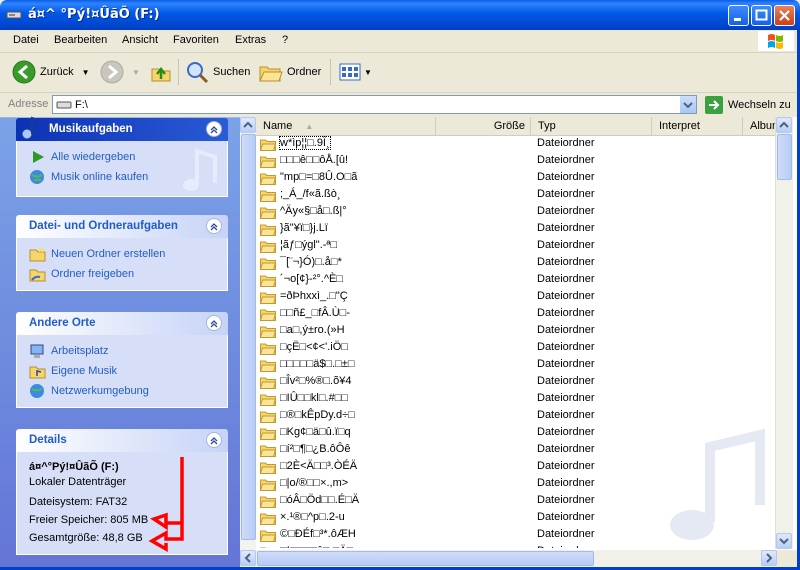 The image size is (800, 570). What do you see at coordinates (37, 351) in the screenshot?
I see `computer-icon` at bounding box center [37, 351].